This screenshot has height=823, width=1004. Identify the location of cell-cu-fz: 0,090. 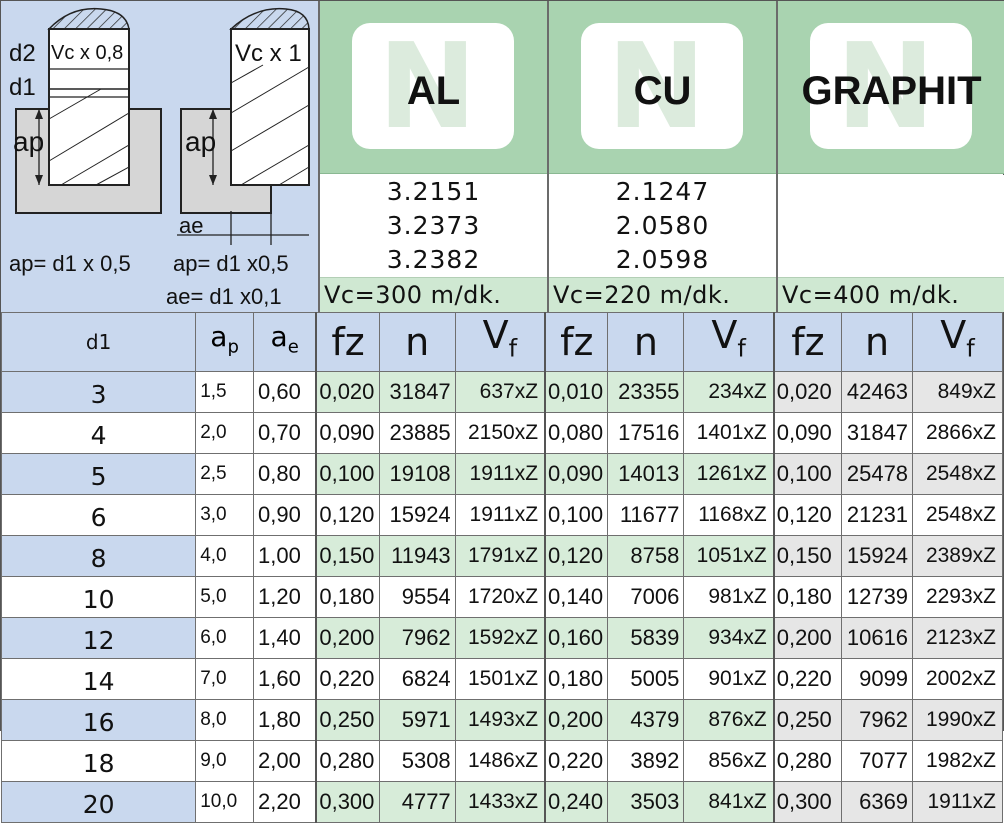
(576, 473).